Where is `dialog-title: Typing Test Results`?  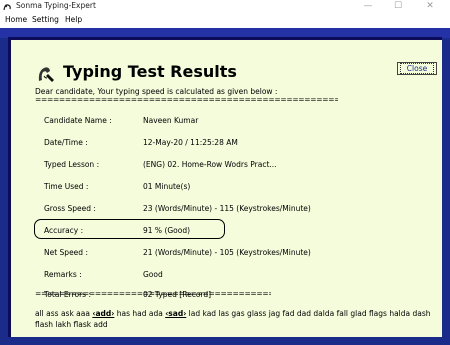 dialog-title: Typing Test Results is located at coordinates (150, 71).